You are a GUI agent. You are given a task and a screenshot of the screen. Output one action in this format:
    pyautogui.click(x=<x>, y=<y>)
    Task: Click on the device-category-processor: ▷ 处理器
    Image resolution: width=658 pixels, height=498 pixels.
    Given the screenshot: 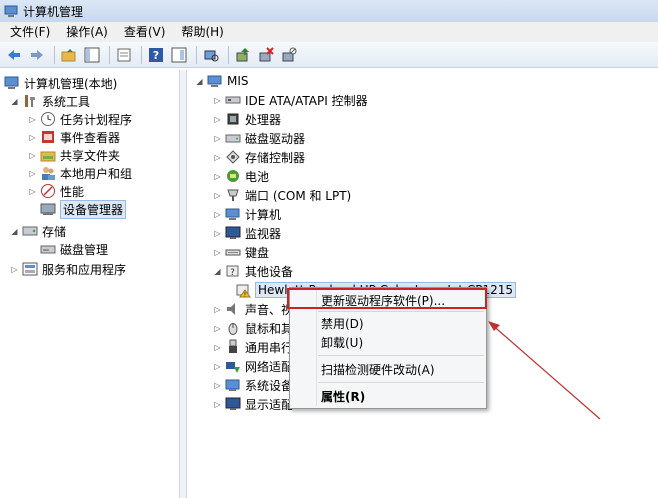 What is the action you would take?
    pyautogui.click(x=247, y=119)
    